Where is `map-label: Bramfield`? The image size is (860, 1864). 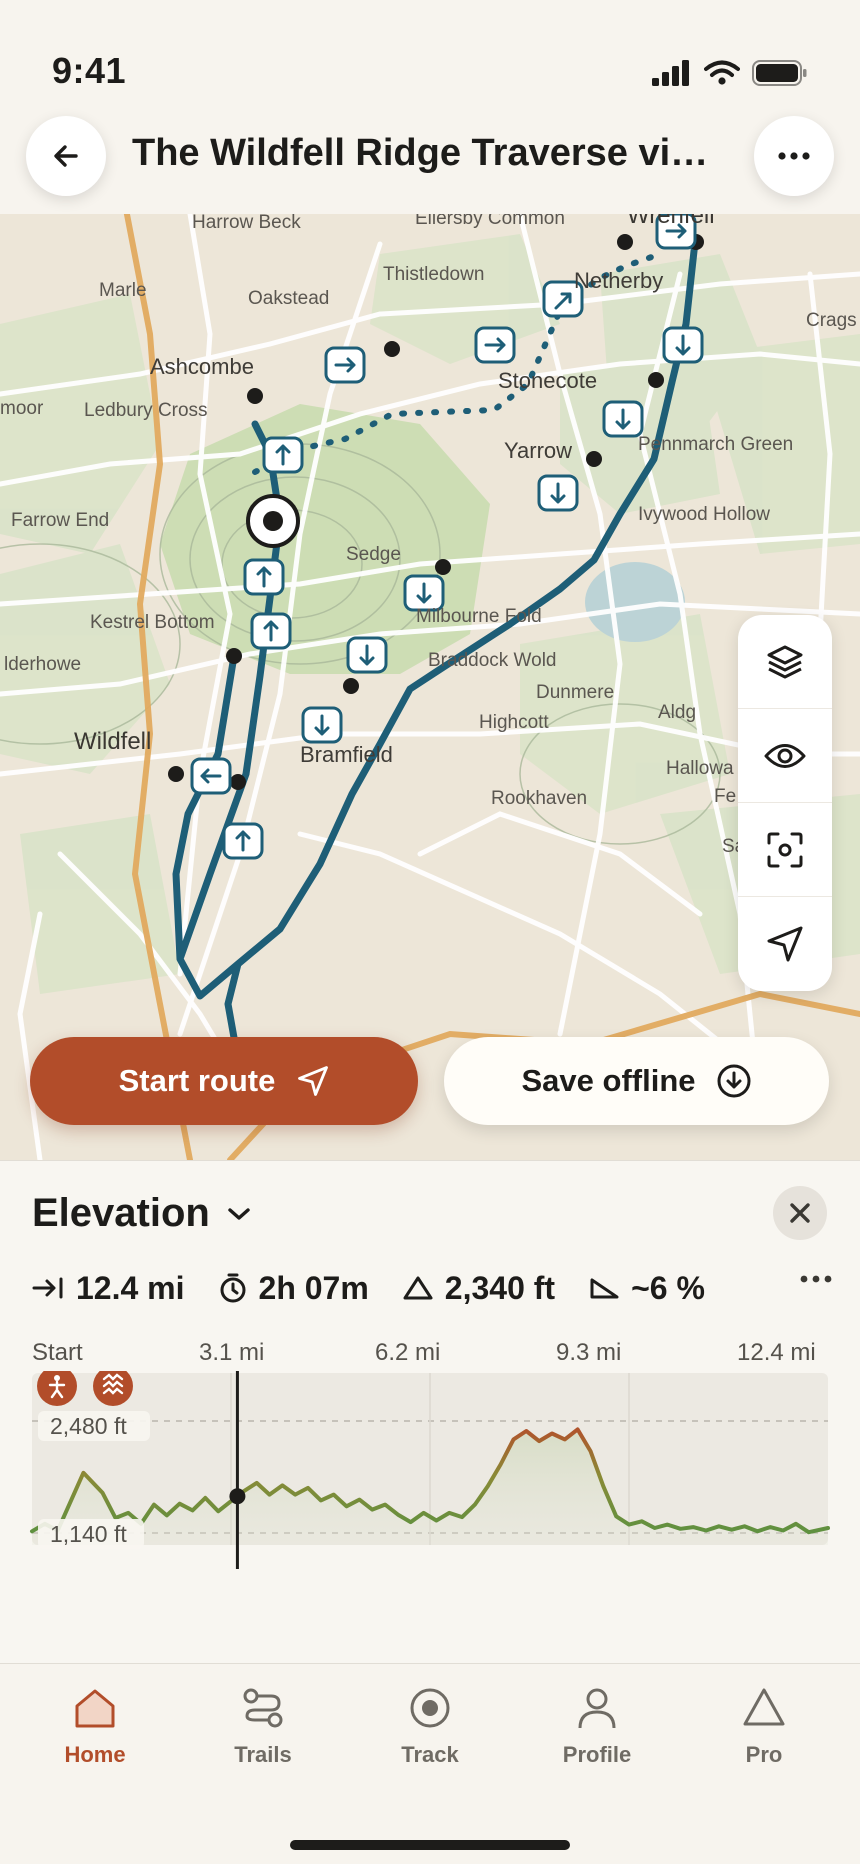
map-label: Bramfield is located at coordinates (346, 754).